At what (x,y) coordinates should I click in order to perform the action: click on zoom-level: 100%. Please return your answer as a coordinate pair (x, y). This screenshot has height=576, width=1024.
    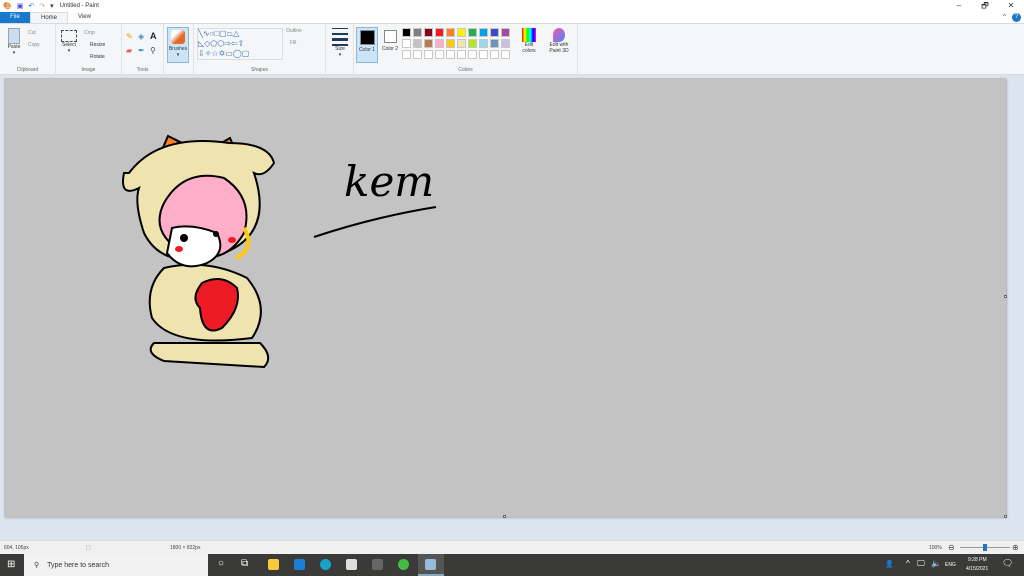
    Looking at the image, I should click on (935, 548).